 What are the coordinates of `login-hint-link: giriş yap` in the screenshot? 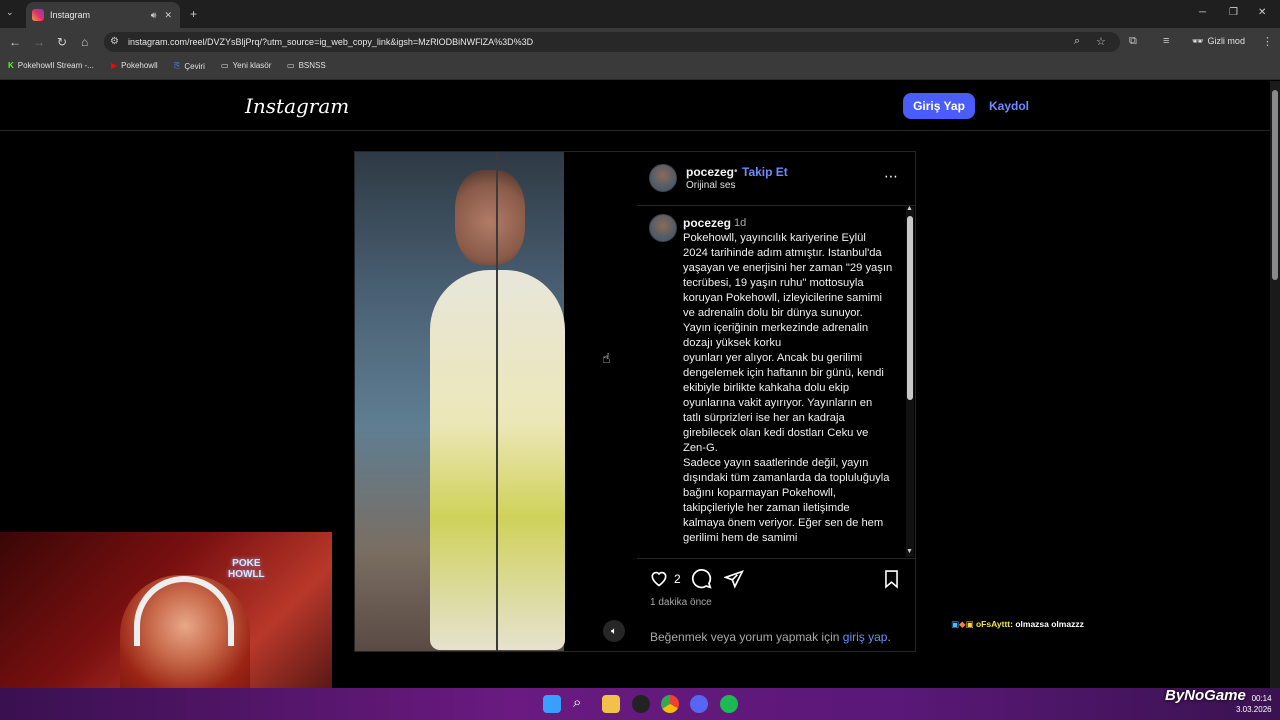 It's located at (865, 637).